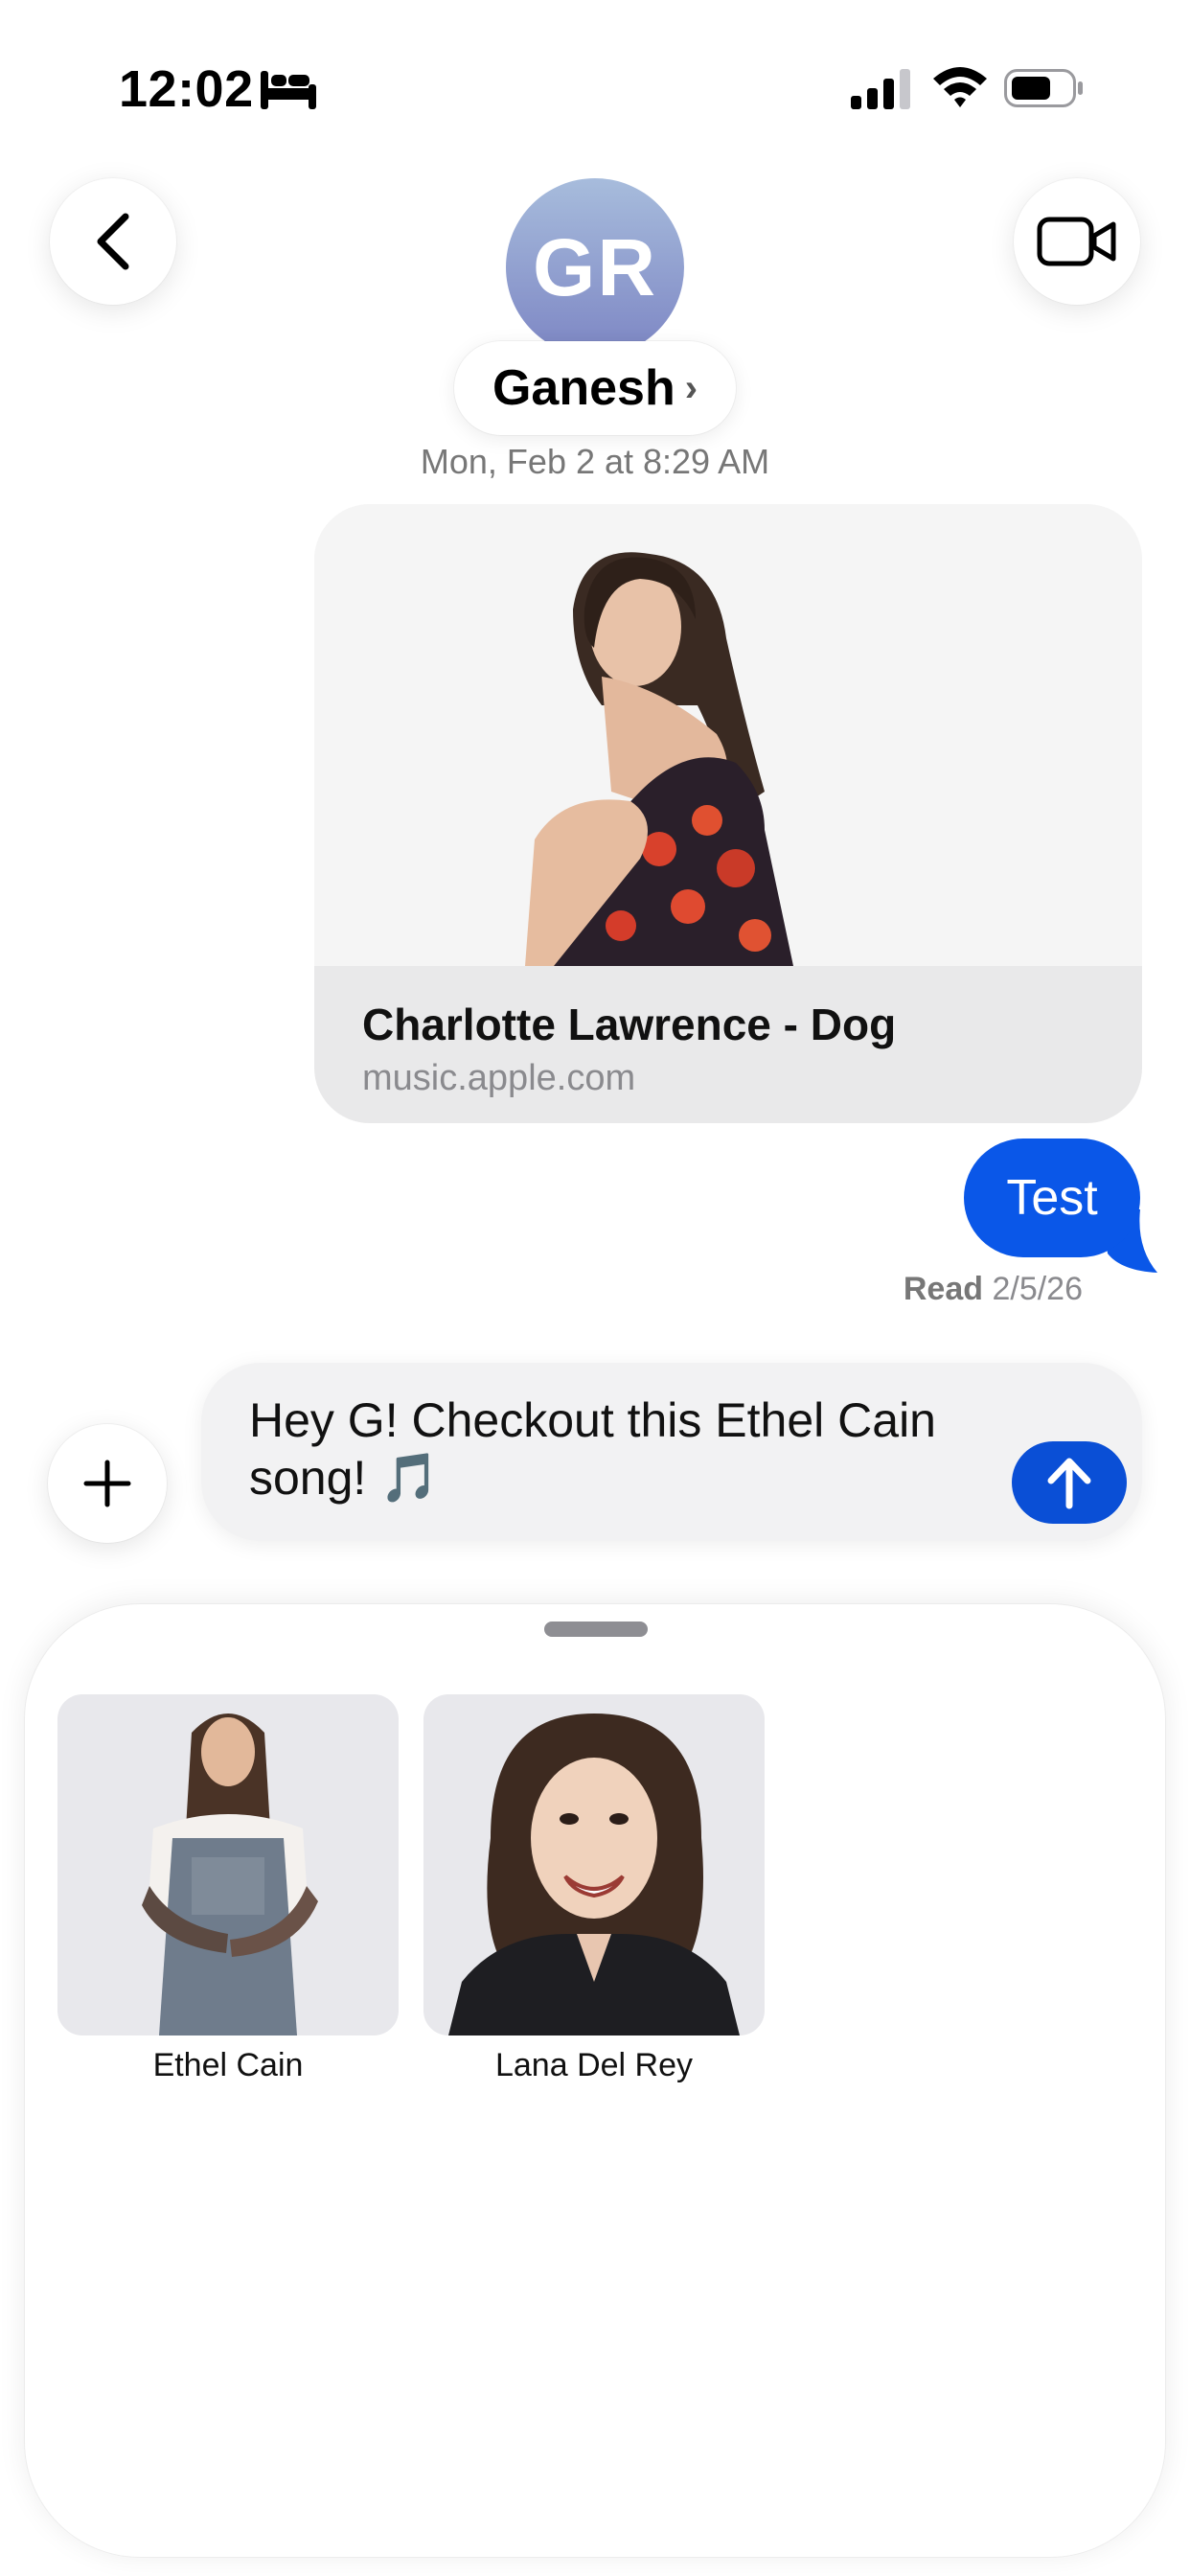 This screenshot has height=2576, width=1190. Describe the element at coordinates (187, 89) in the screenshot. I see `status-time: 12:02` at that location.